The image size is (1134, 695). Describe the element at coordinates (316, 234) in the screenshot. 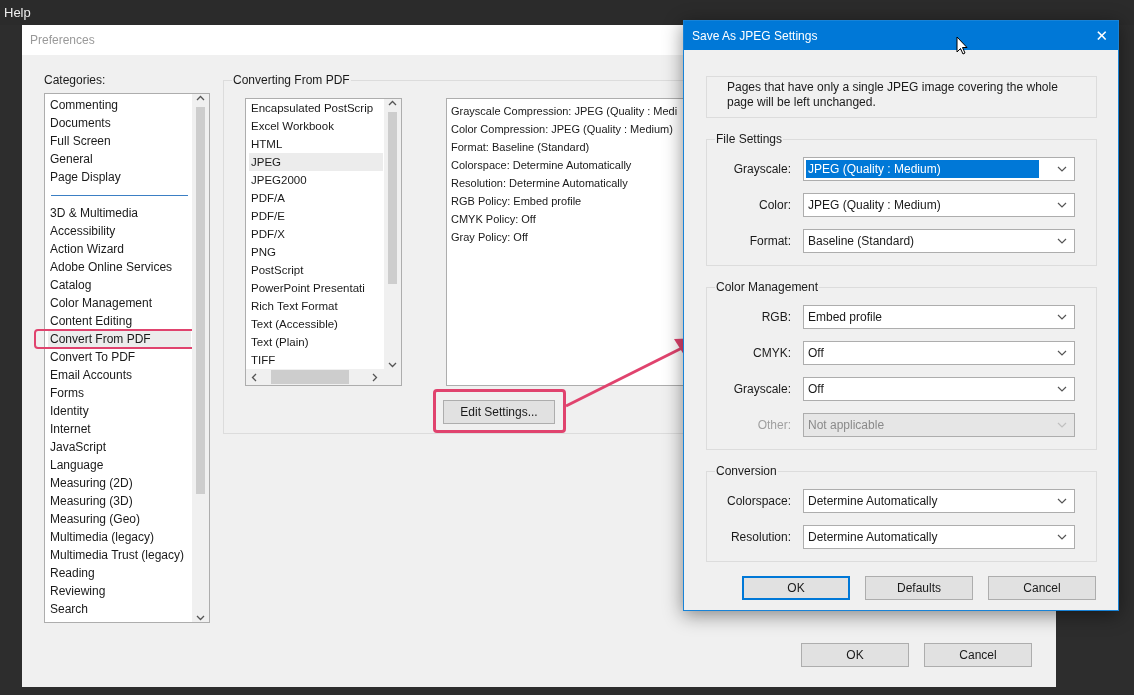

I see `format-item: PDF/X` at that location.